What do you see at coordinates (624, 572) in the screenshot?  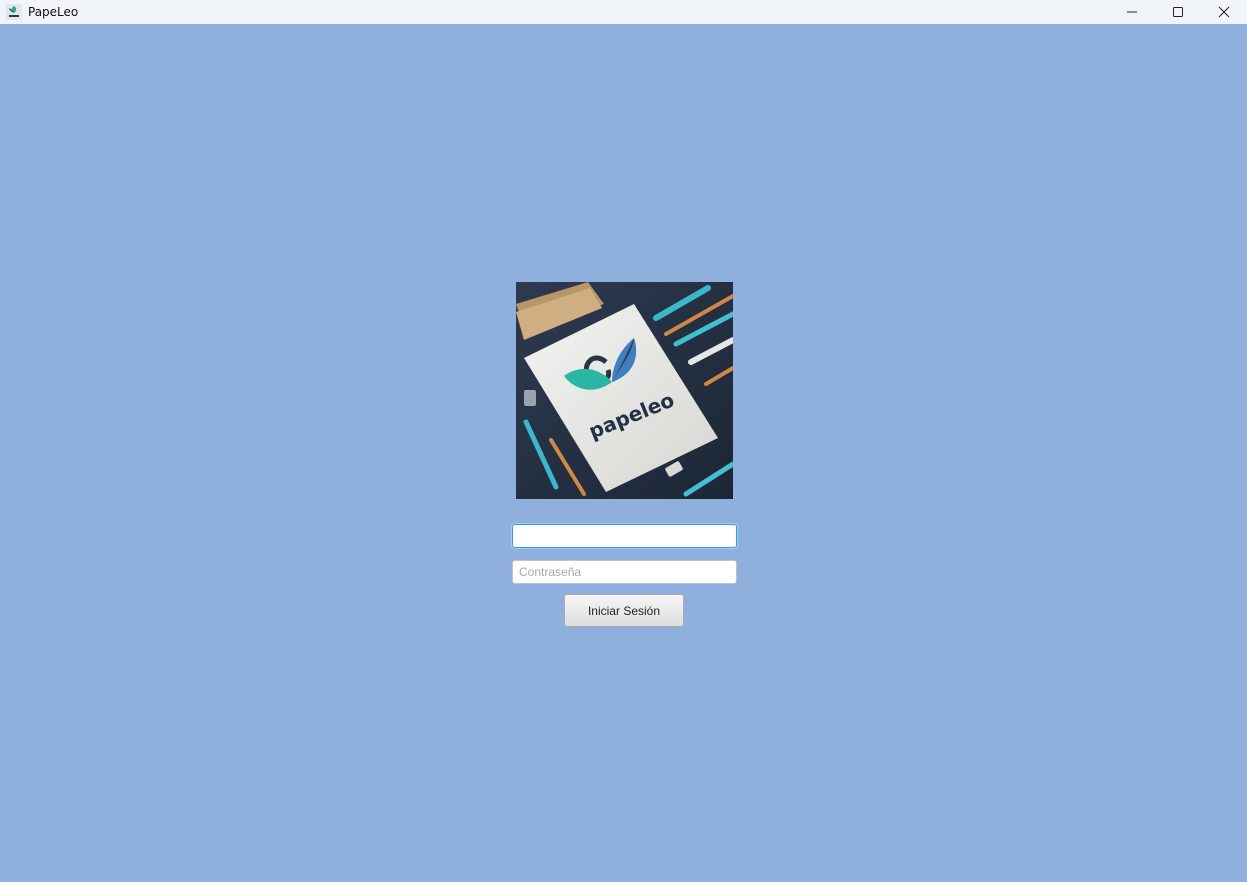 I see `password-input` at bounding box center [624, 572].